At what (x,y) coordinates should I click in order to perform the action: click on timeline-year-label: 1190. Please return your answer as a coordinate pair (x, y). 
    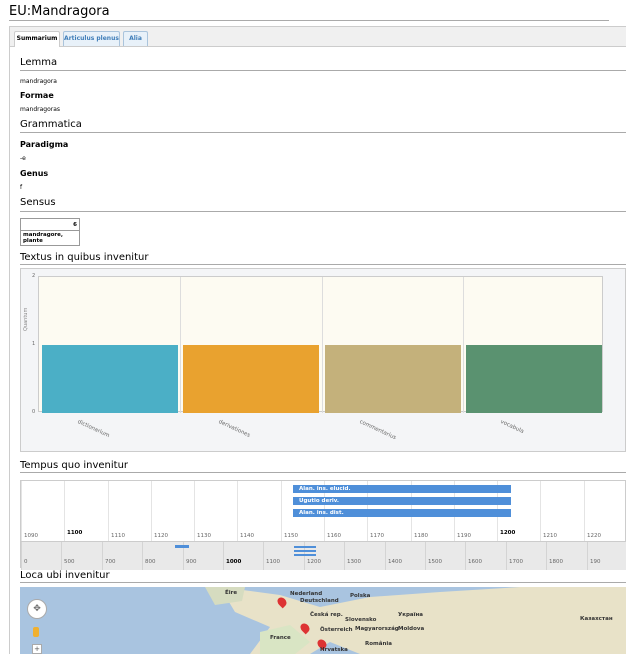
    Looking at the image, I should click on (464, 536).